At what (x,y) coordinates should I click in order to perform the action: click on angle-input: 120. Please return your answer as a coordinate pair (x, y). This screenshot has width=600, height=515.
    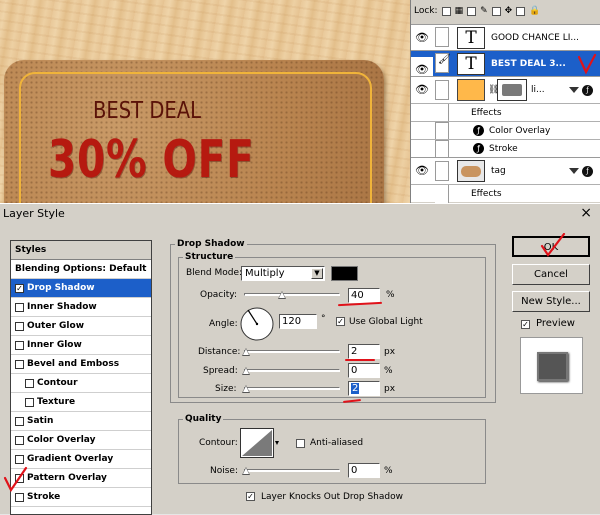
    Looking at the image, I should click on (298, 321).